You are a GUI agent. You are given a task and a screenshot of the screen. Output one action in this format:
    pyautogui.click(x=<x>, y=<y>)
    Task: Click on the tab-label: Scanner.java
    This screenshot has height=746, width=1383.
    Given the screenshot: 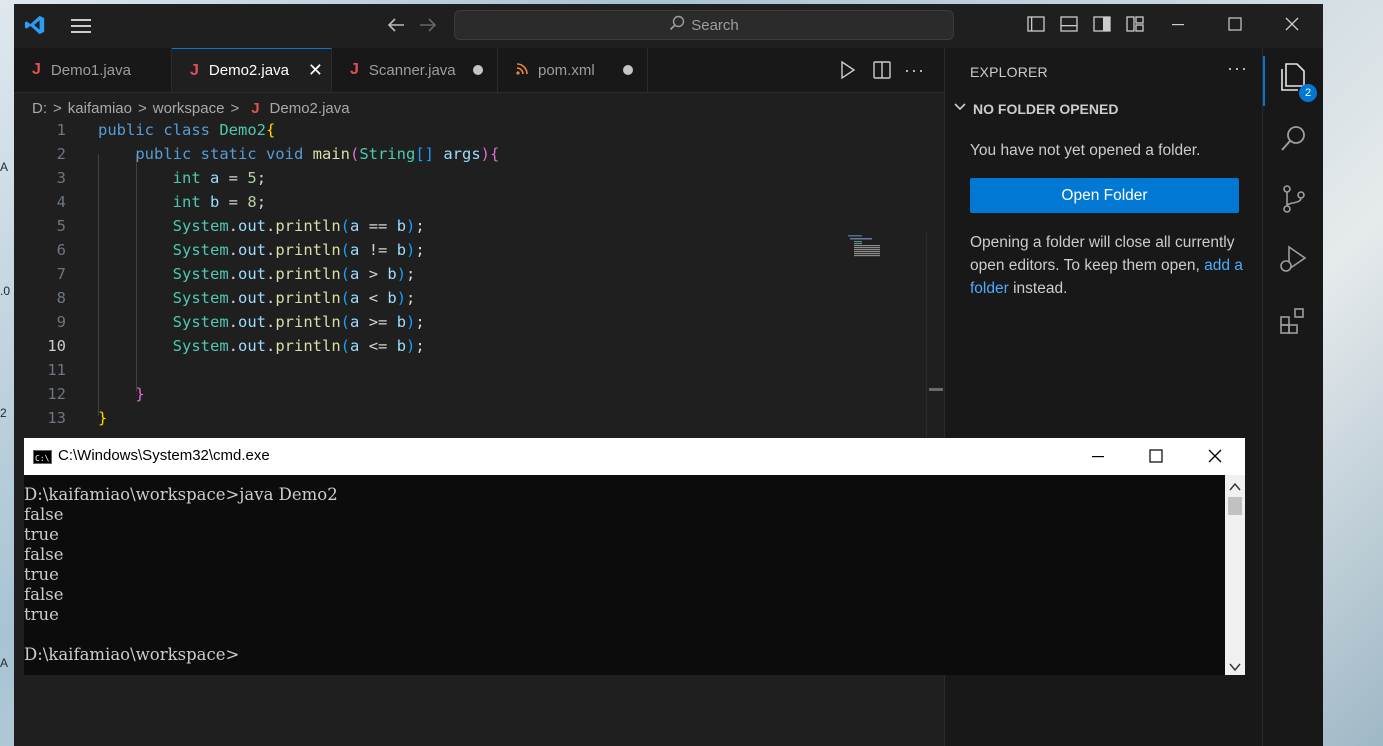 What is the action you would take?
    pyautogui.click(x=412, y=70)
    